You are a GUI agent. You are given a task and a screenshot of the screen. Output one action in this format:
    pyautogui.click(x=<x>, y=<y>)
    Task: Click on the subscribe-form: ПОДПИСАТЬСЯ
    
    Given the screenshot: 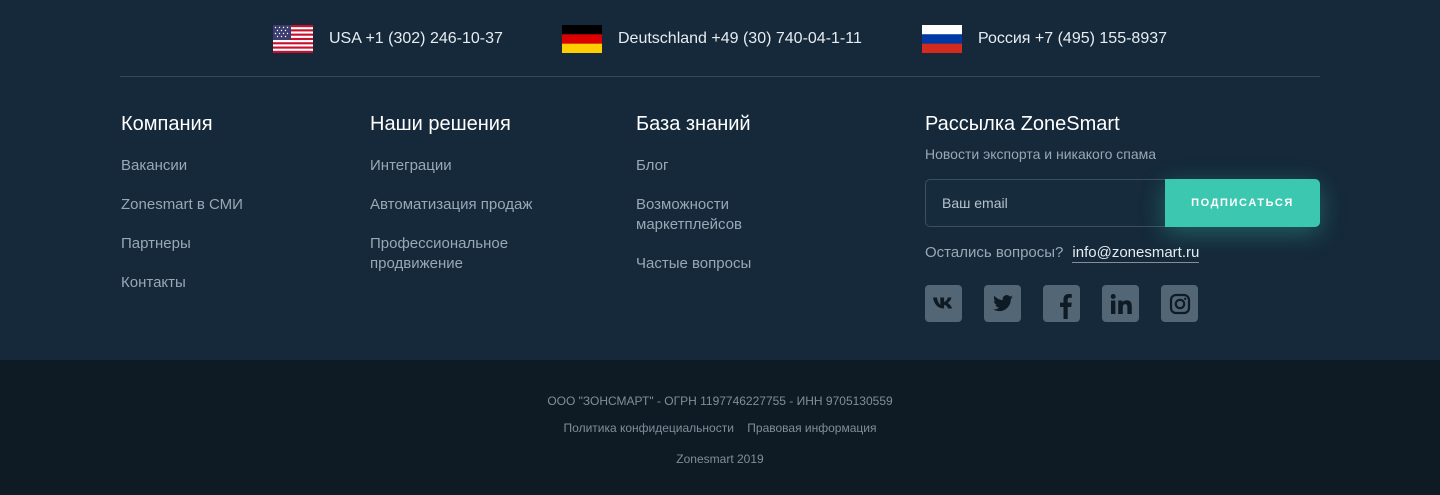 What is the action you would take?
    pyautogui.click(x=1122, y=203)
    